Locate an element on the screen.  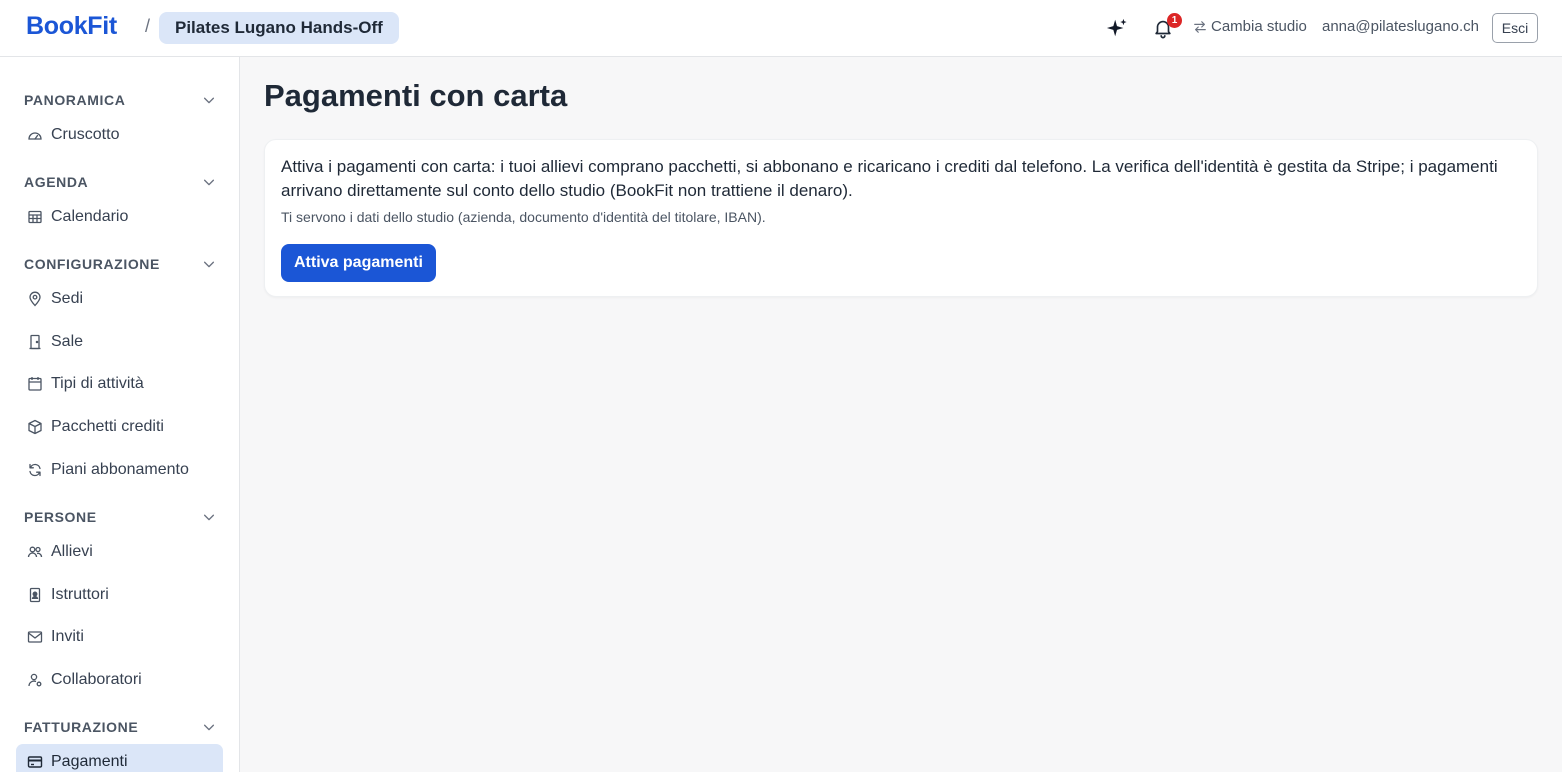
door-icon is located at coordinates (35, 342).